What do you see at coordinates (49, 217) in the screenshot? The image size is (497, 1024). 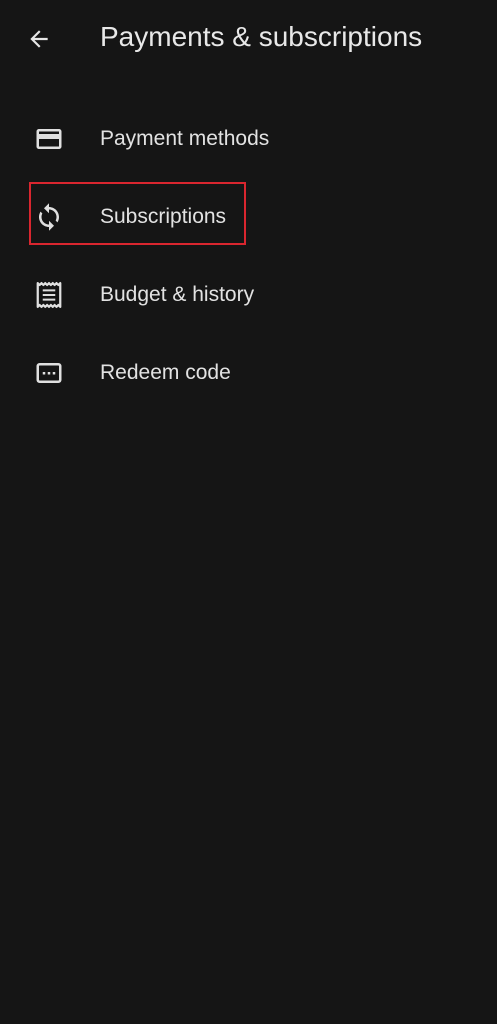 I see `refresh-icon` at bounding box center [49, 217].